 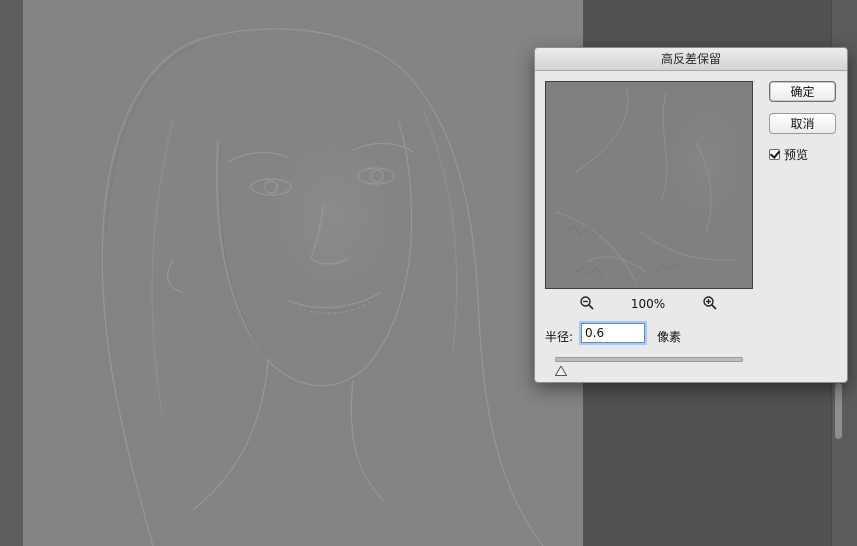 What do you see at coordinates (587, 303) in the screenshot?
I see `zoom-out-icon` at bounding box center [587, 303].